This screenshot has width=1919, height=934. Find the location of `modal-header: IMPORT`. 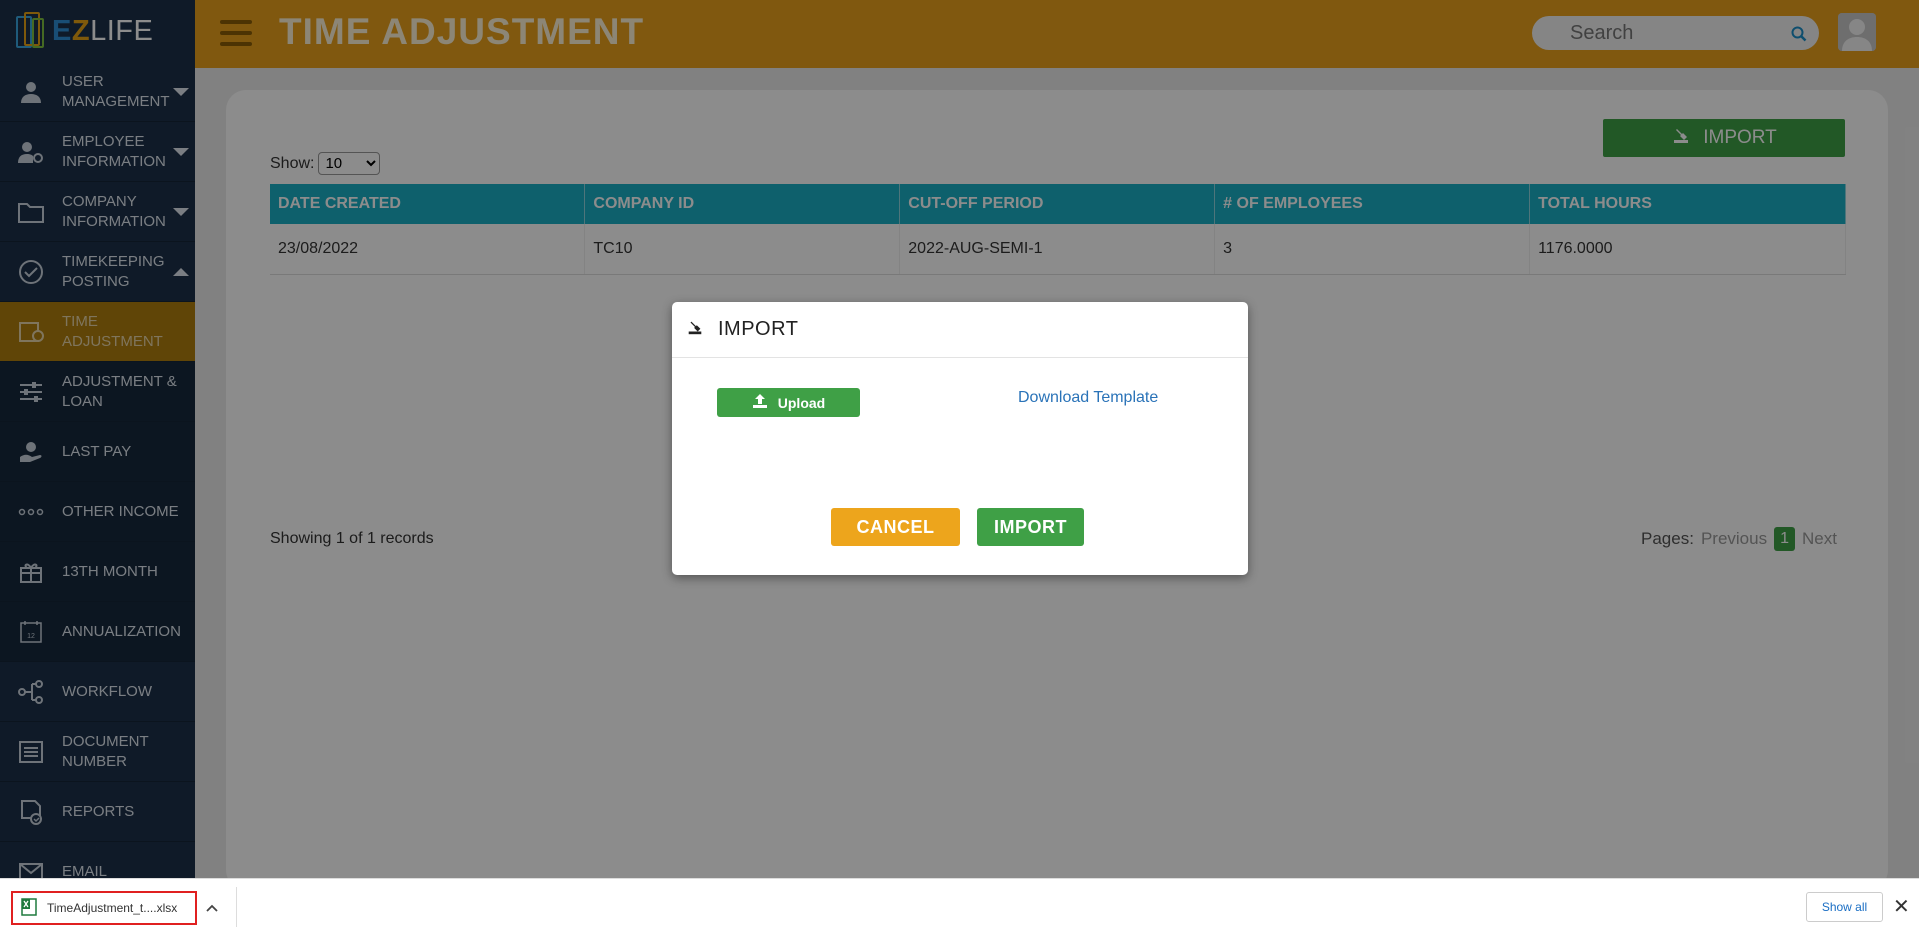

modal-header: IMPORT is located at coordinates (960, 330).